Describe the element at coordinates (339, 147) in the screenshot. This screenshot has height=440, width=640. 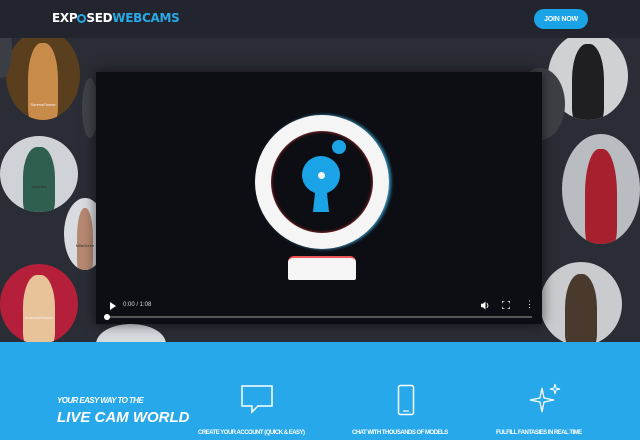
I see `webcam-dot-icon` at that location.